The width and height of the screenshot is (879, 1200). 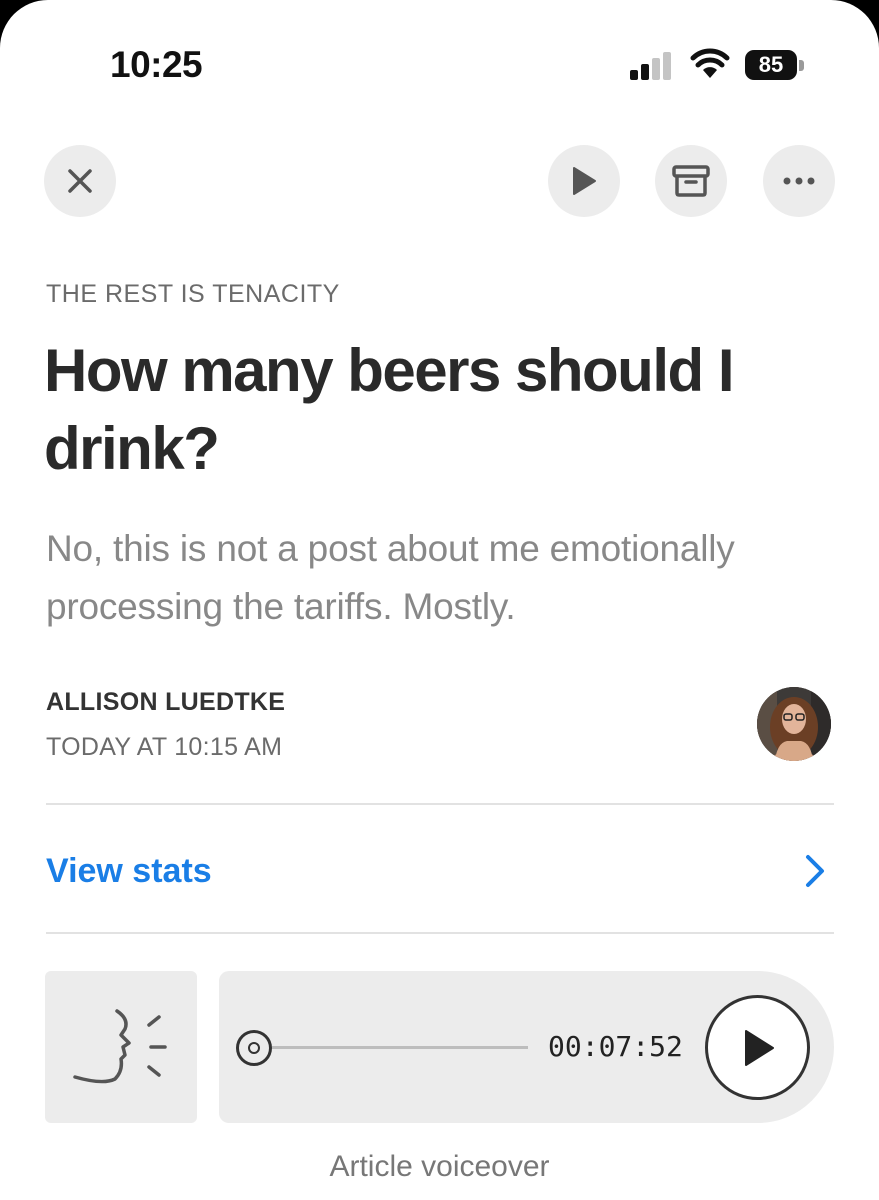 I want to click on chevron-right-icon, so click(x=815, y=871).